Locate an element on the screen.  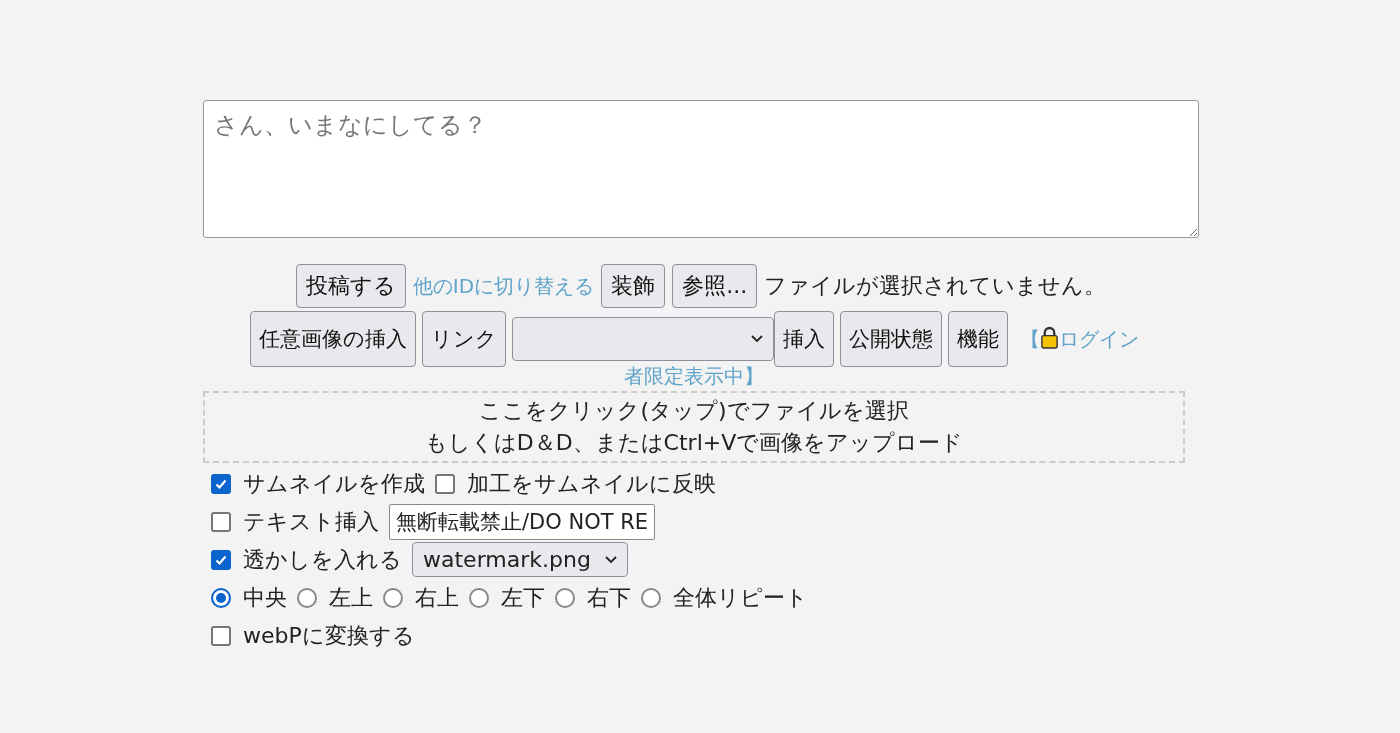
checkbox-option: 透かしを入れる is located at coordinates (306, 559).